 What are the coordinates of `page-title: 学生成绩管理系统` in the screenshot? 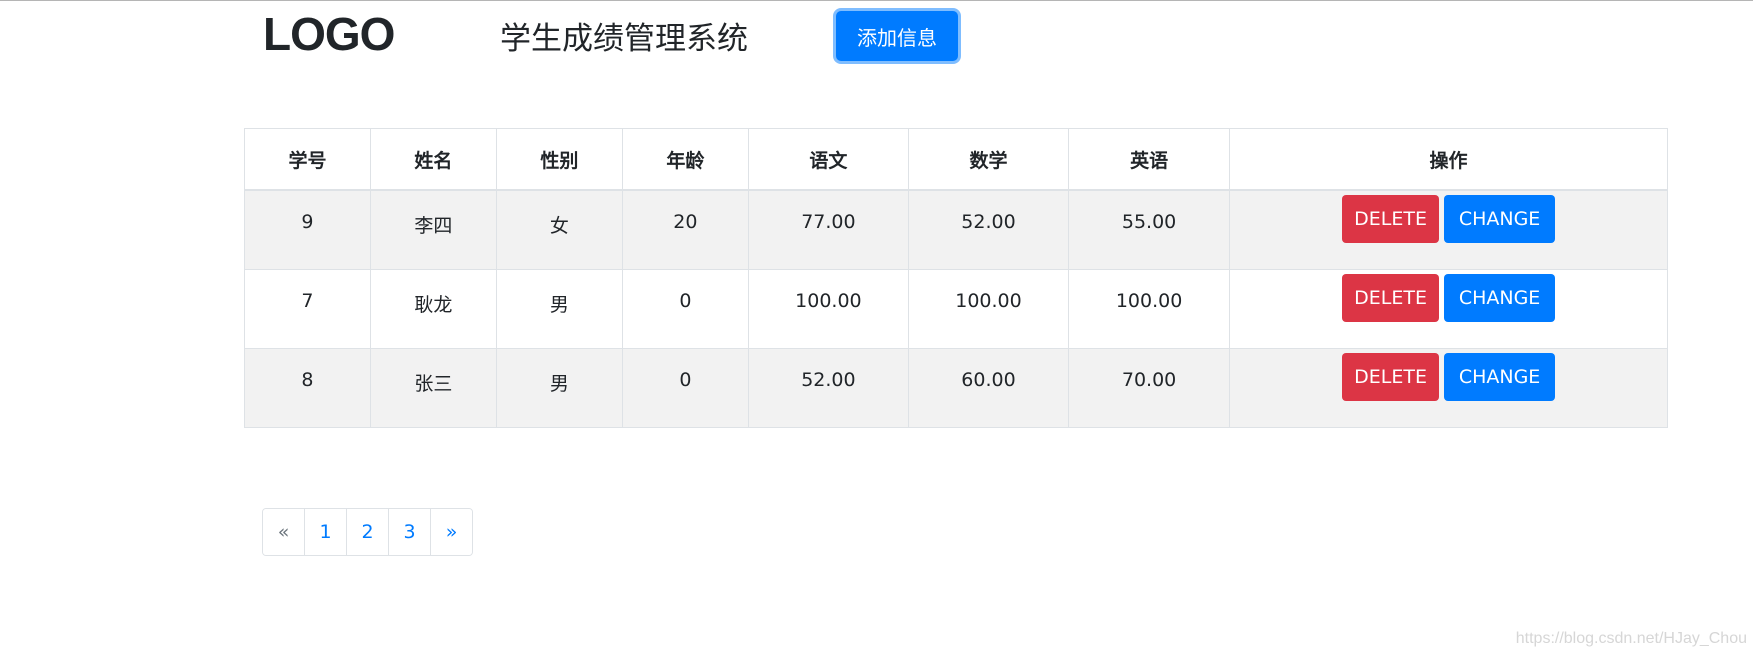 It's located at (624, 39).